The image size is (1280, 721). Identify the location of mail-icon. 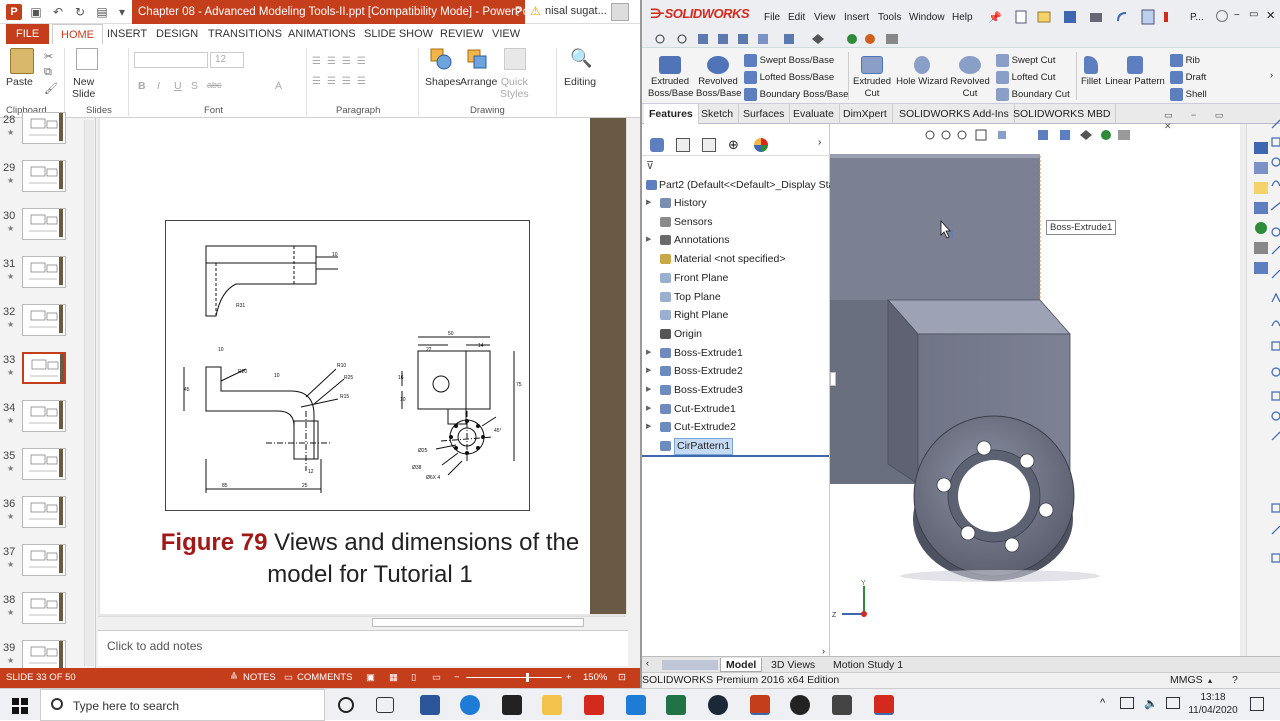
(636, 705).